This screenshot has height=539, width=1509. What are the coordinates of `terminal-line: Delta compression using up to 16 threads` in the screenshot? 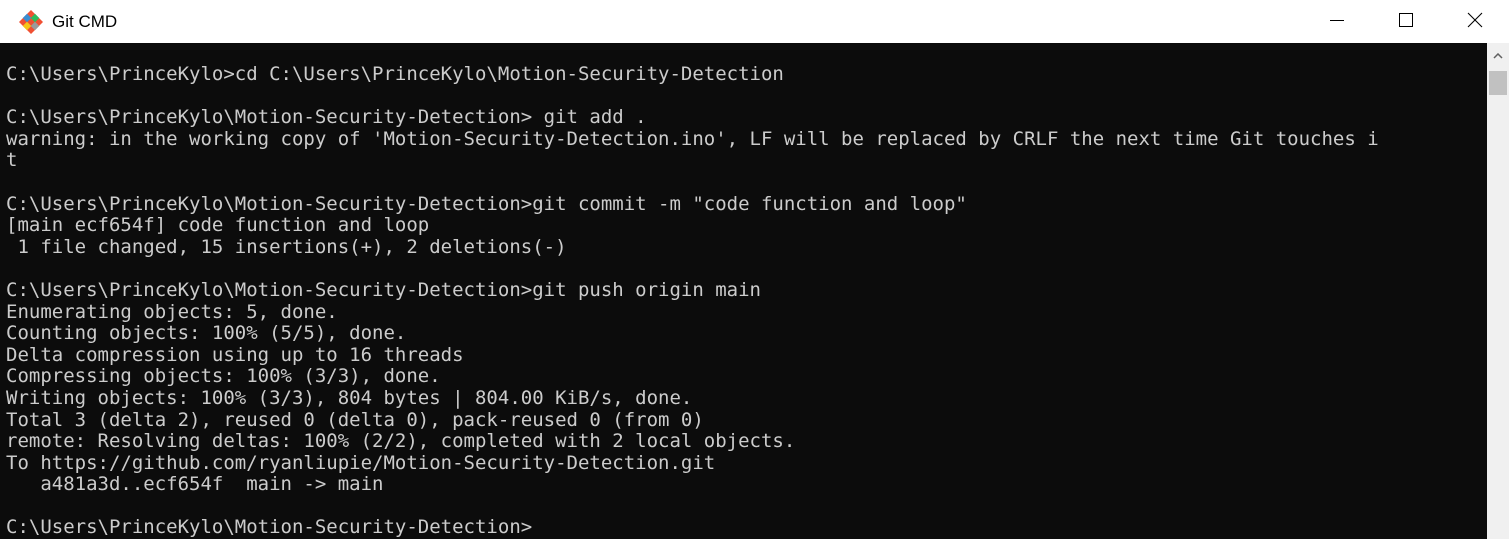 It's located at (235, 354).